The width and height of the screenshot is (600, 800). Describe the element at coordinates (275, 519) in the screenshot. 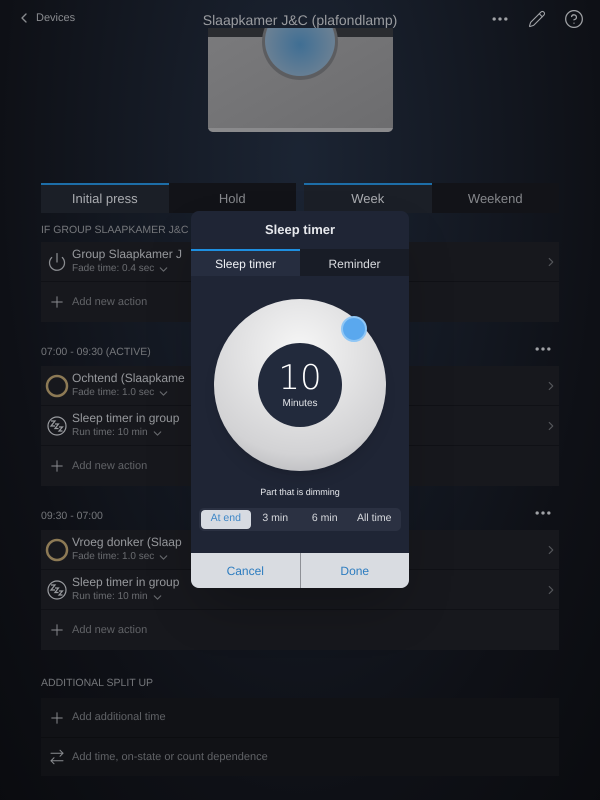

I see `segment-option: 3 min` at that location.